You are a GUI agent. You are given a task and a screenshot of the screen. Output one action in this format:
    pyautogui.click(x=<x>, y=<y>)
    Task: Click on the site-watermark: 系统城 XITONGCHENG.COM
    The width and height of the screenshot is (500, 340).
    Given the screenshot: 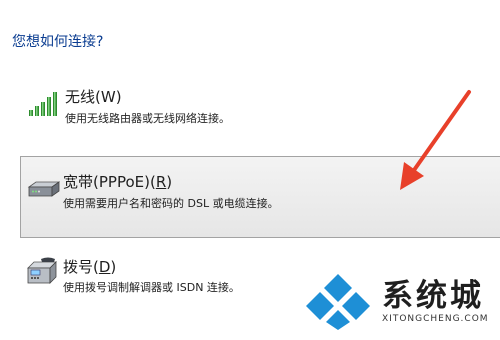 What is the action you would take?
    pyautogui.click(x=400, y=300)
    